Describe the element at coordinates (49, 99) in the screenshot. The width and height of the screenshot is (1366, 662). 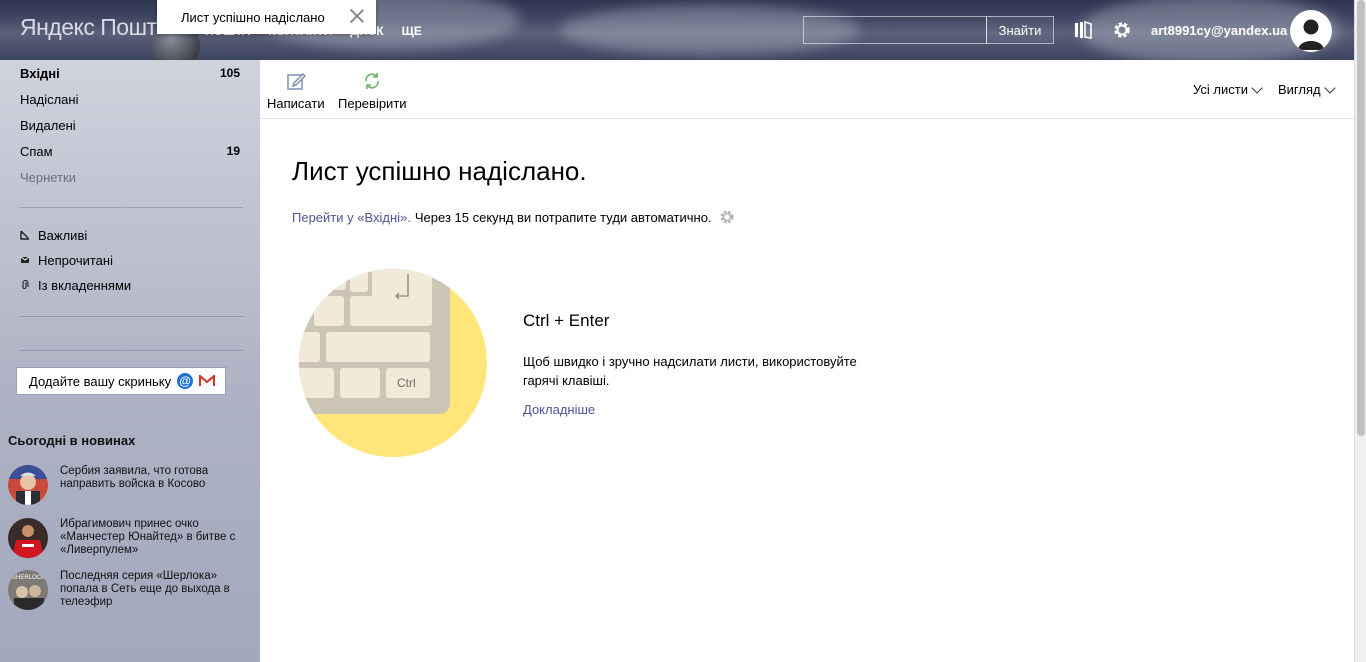
I see `folder-label: Надіслані` at that location.